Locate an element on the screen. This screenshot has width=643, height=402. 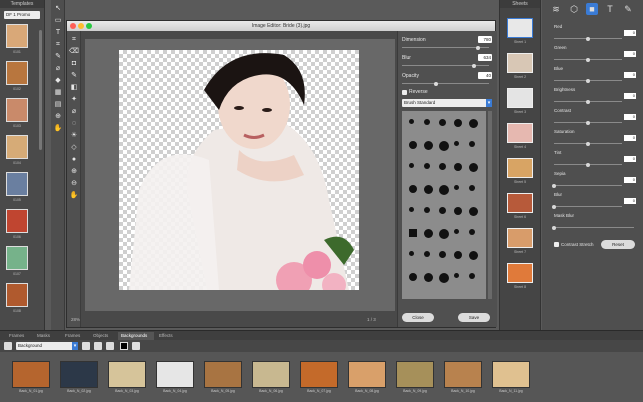
zoom-window-icon is located at coordinates (89, 26).